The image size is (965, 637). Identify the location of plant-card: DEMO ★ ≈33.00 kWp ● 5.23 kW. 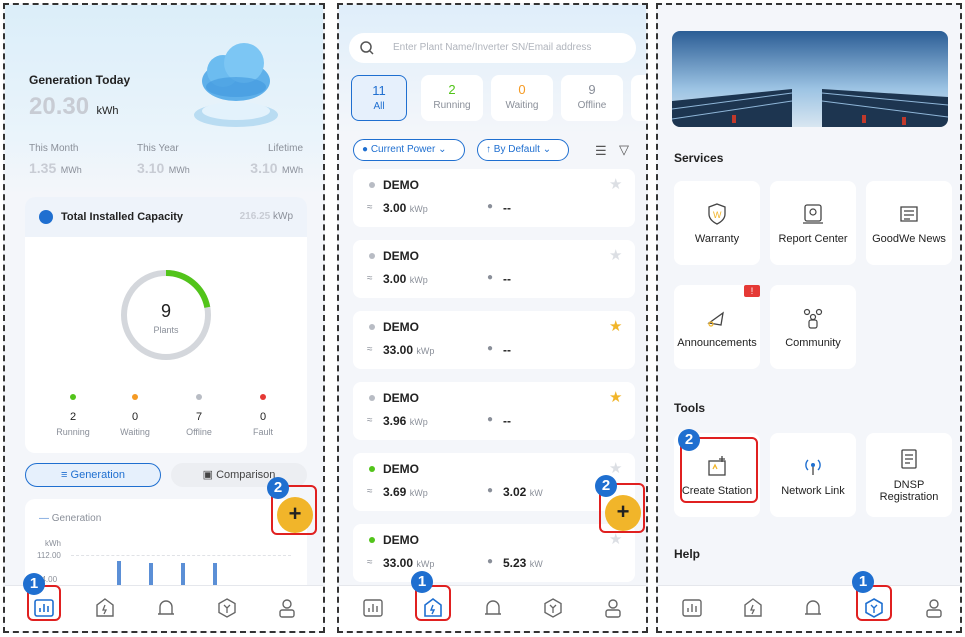
(494, 553).